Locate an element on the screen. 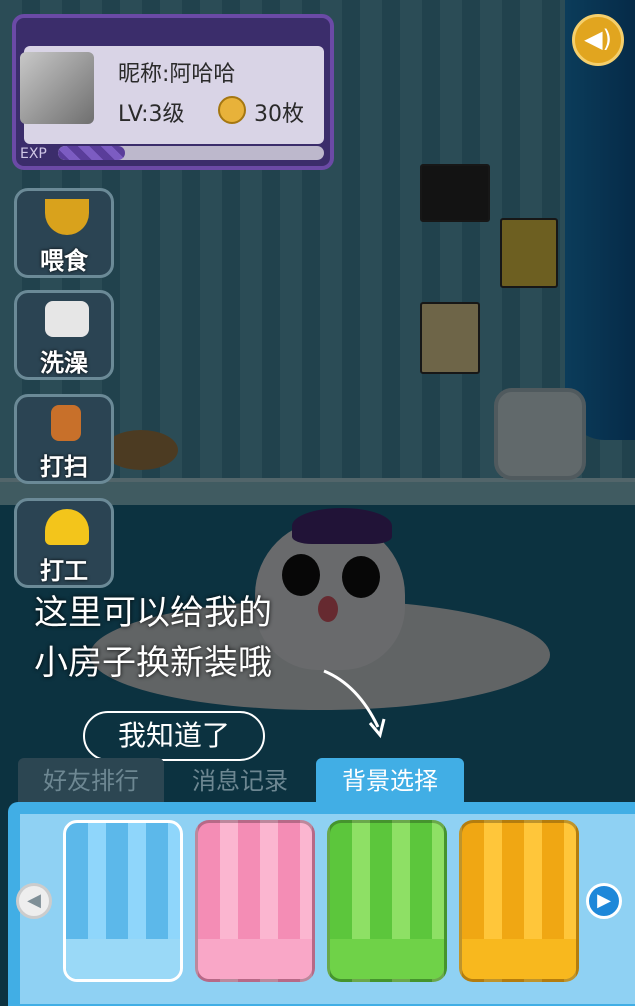  left-arrow-icon: ◀ is located at coordinates (34, 901).